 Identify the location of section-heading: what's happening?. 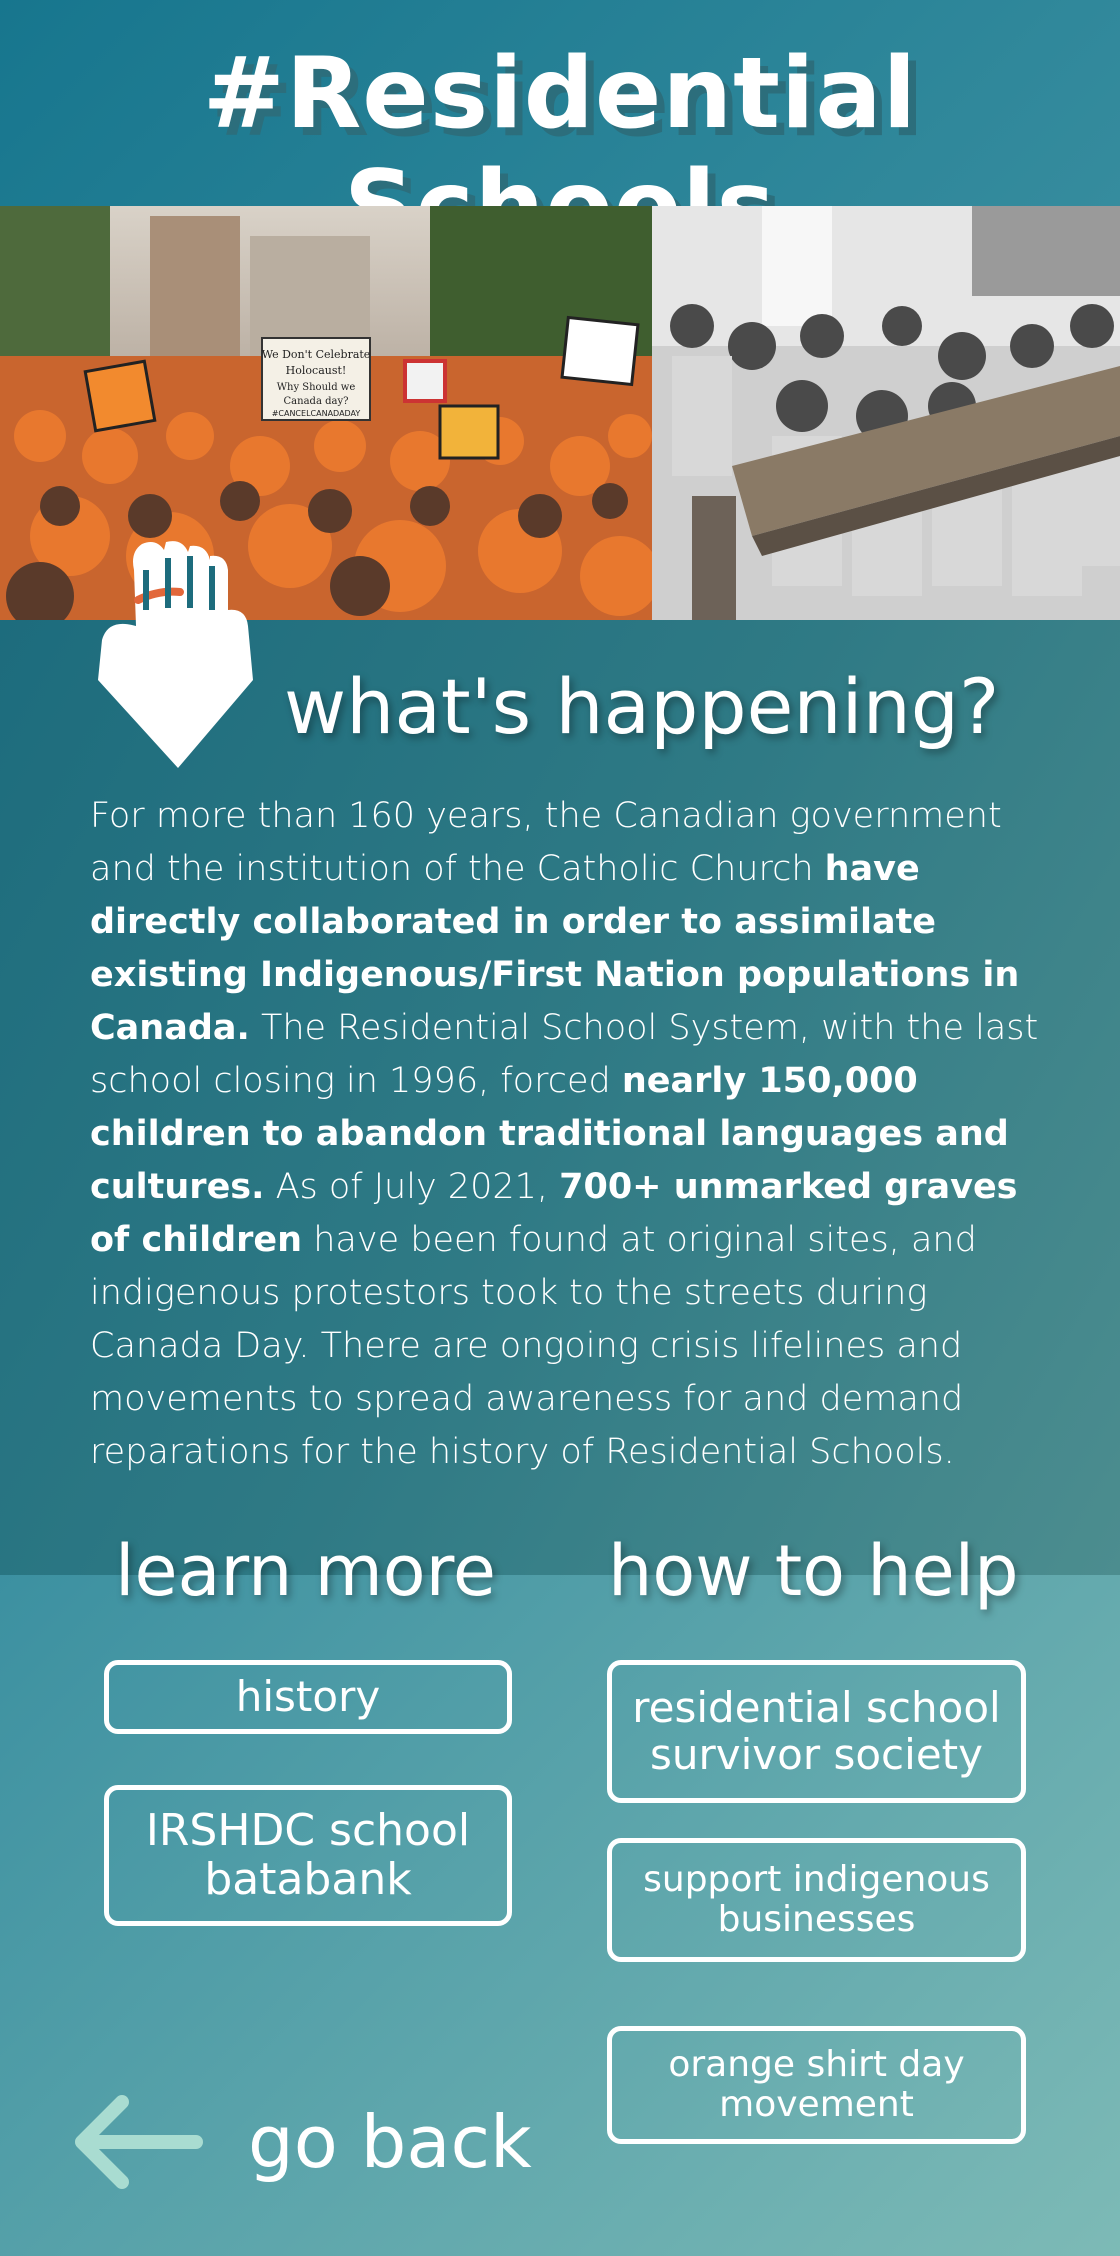
(642, 706).